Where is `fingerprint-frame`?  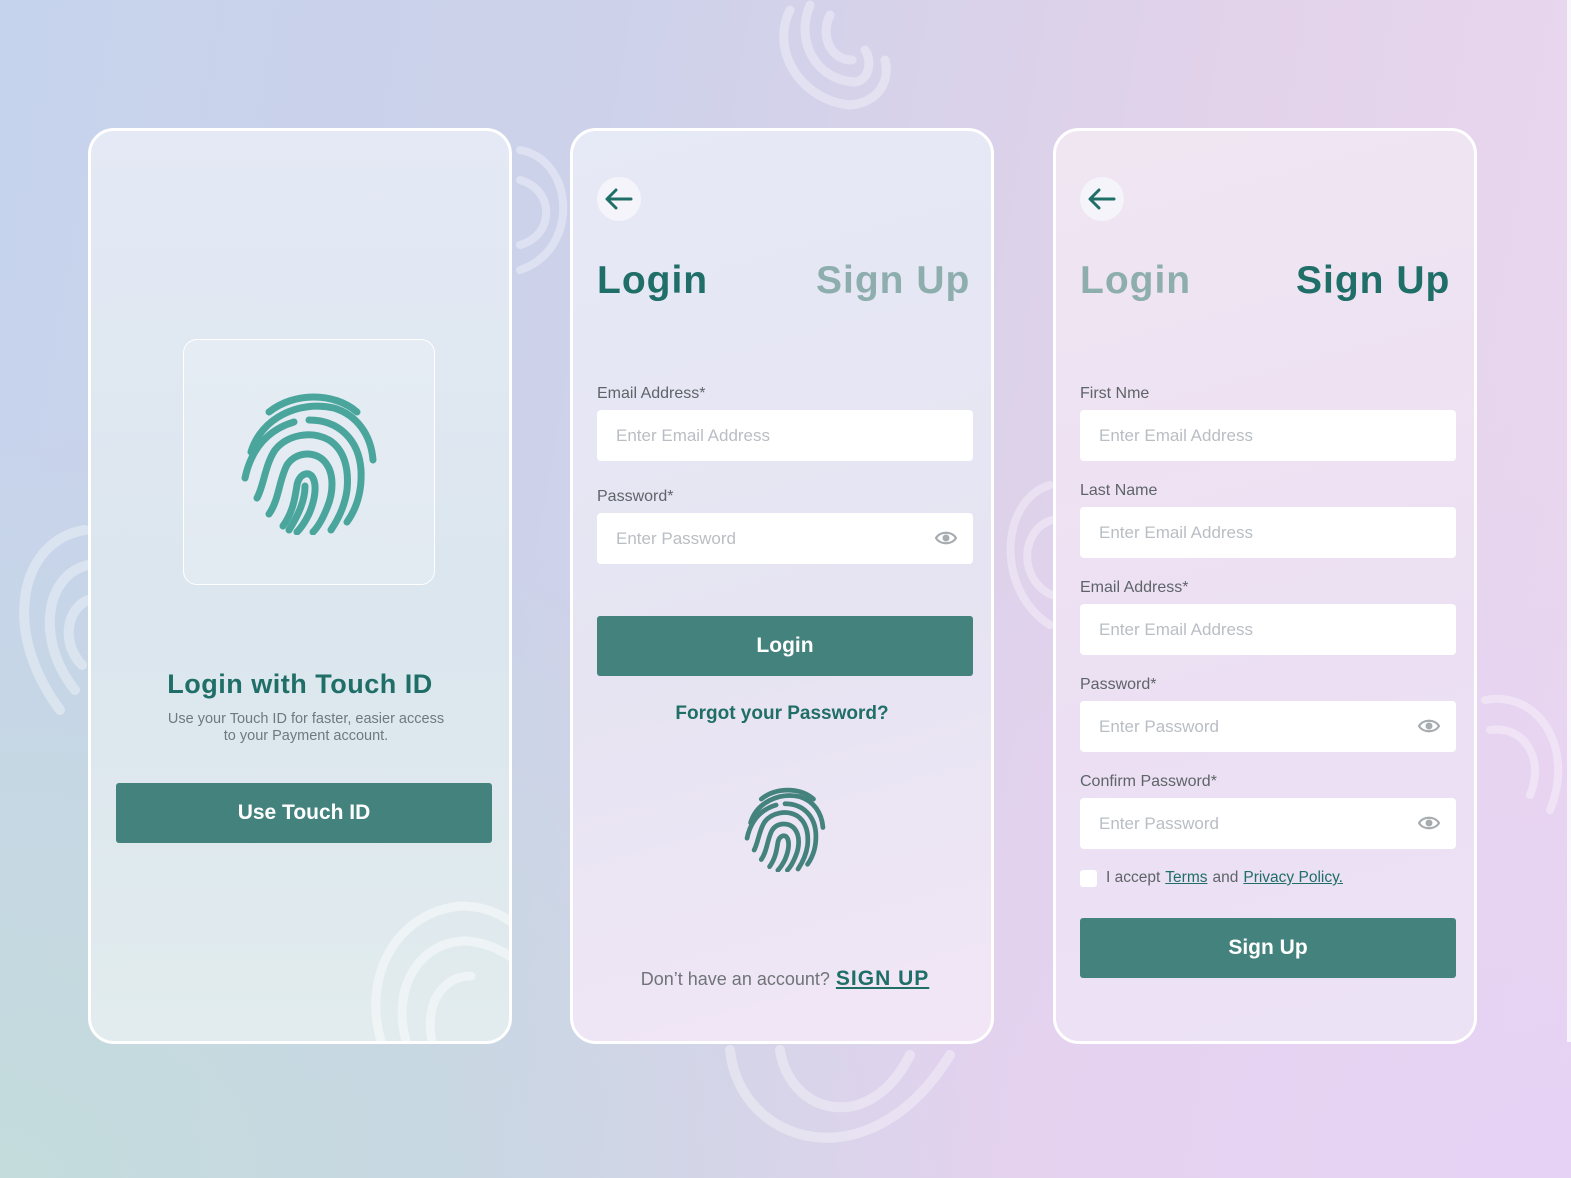
fingerprint-frame is located at coordinates (309, 462).